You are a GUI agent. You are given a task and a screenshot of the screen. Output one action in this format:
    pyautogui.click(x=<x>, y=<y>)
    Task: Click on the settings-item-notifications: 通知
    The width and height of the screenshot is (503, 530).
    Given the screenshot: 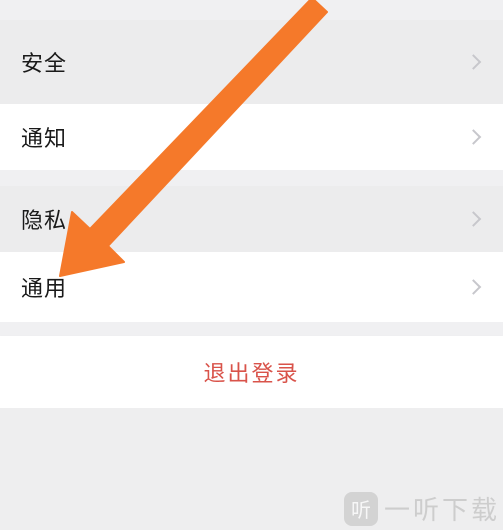 What is the action you would take?
    pyautogui.click(x=251, y=137)
    